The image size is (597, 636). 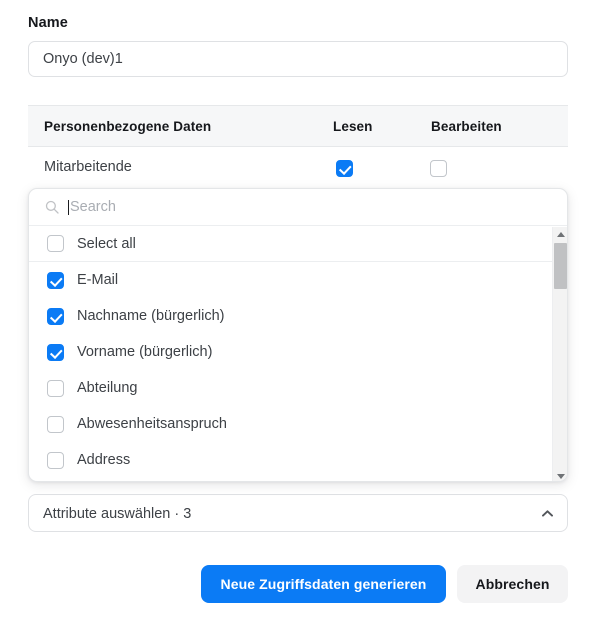 I want to click on list-item: Address, so click(x=298, y=460).